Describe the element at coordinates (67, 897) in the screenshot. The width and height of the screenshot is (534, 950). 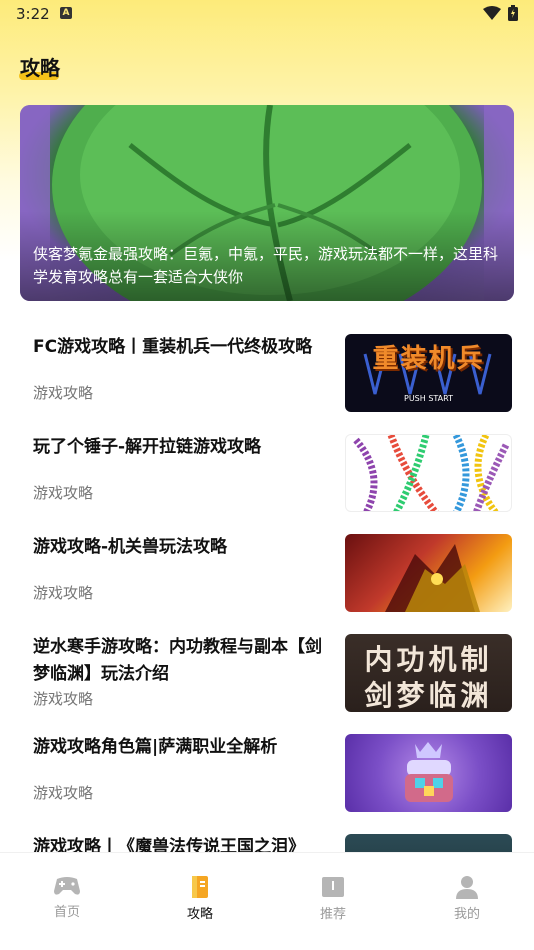
I see `tab-home: 首页` at that location.